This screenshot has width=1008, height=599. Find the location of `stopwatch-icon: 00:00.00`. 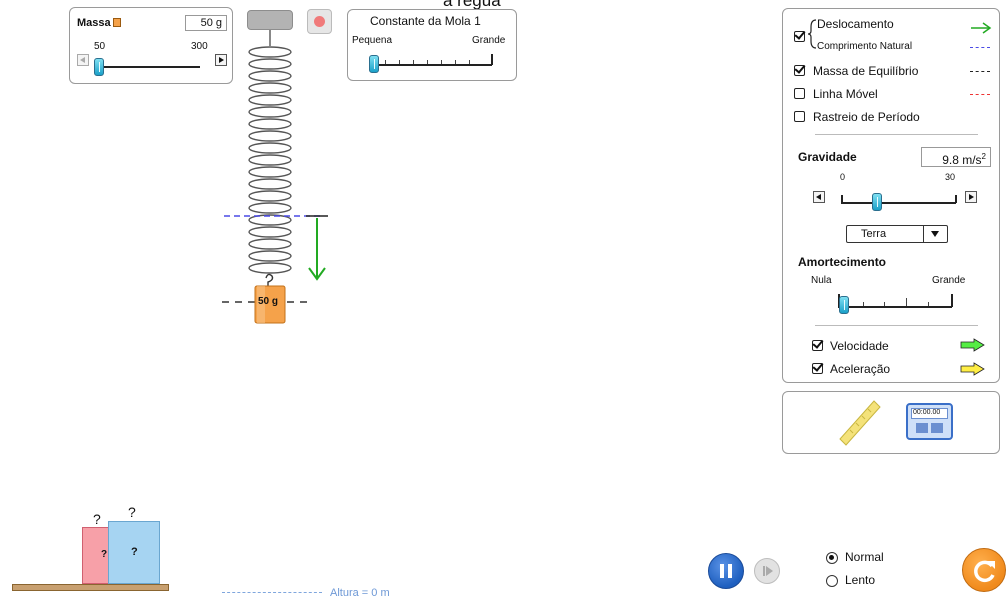

stopwatch-icon: 00:00.00 is located at coordinates (929, 421).